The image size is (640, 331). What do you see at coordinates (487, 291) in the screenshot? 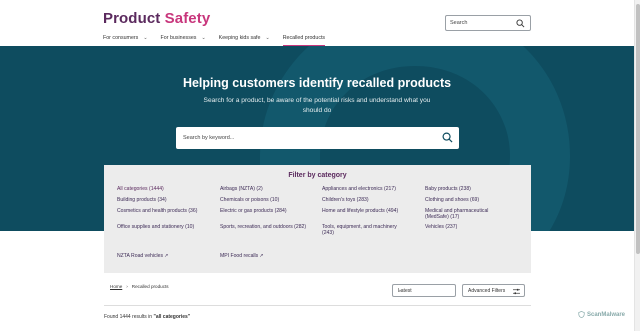
I see `advanced-filters-label: Advanced Filters` at bounding box center [487, 291].